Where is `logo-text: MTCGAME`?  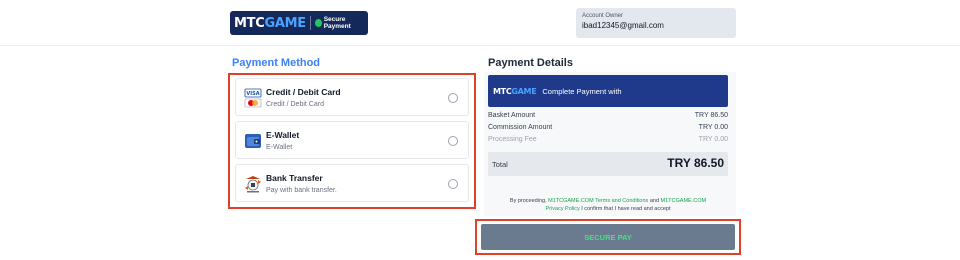 logo-text: MTCGAME is located at coordinates (270, 23).